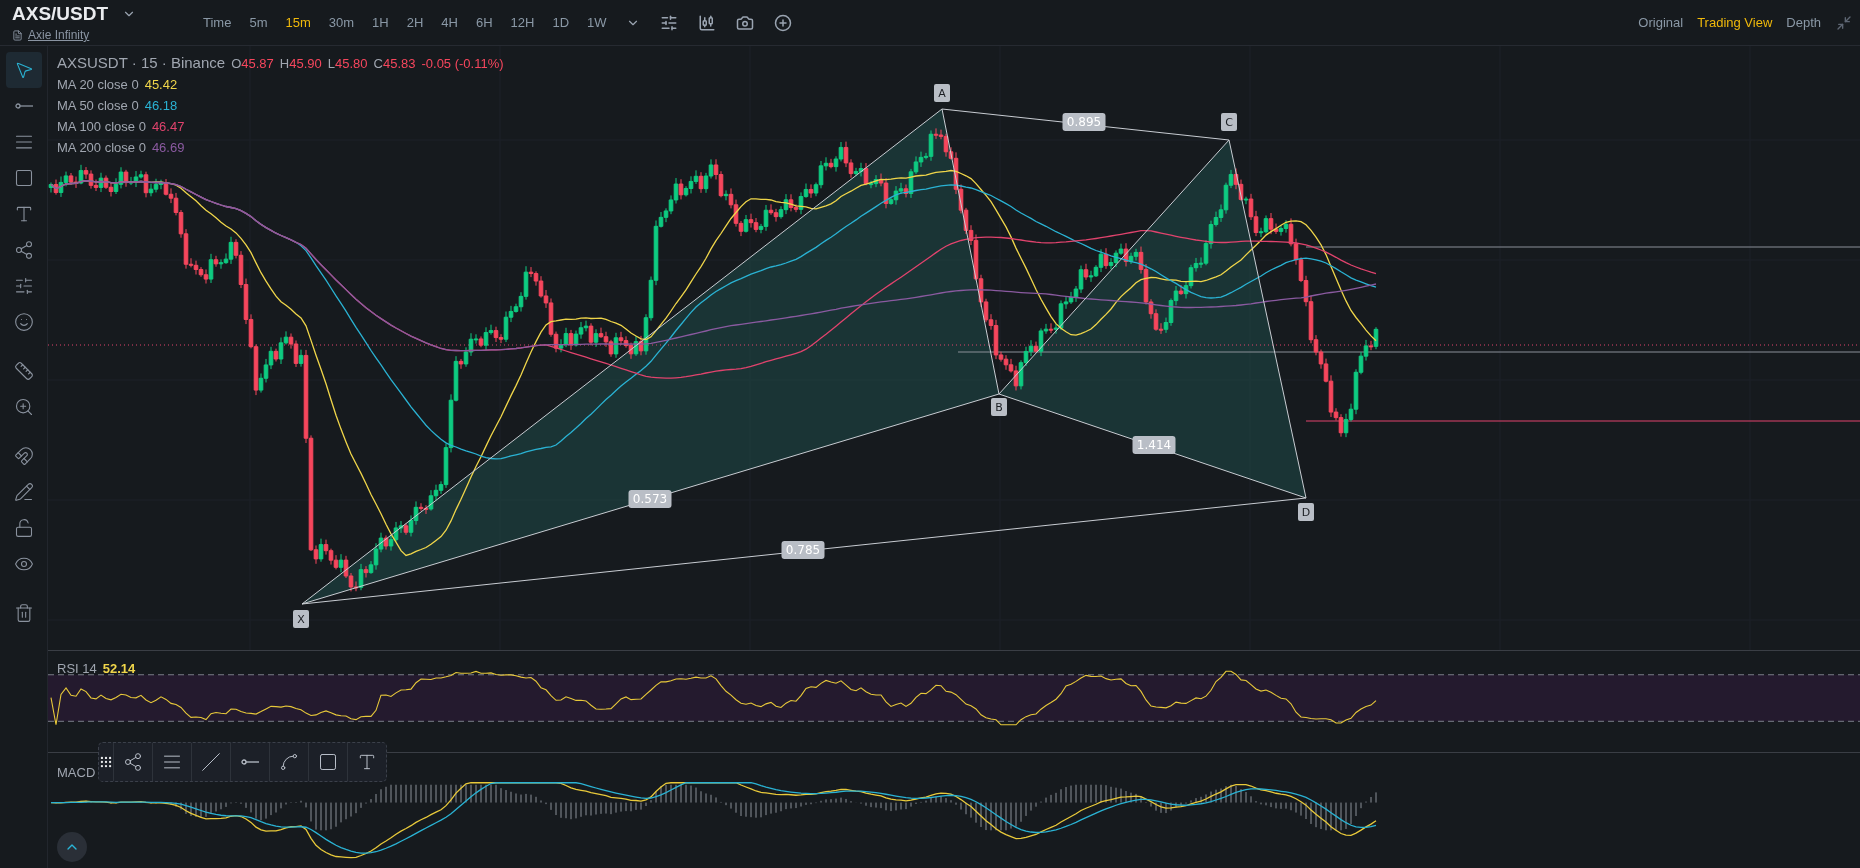  Describe the element at coordinates (101, 147) in the screenshot. I see `indicator-label: MA 200 close 0` at that location.